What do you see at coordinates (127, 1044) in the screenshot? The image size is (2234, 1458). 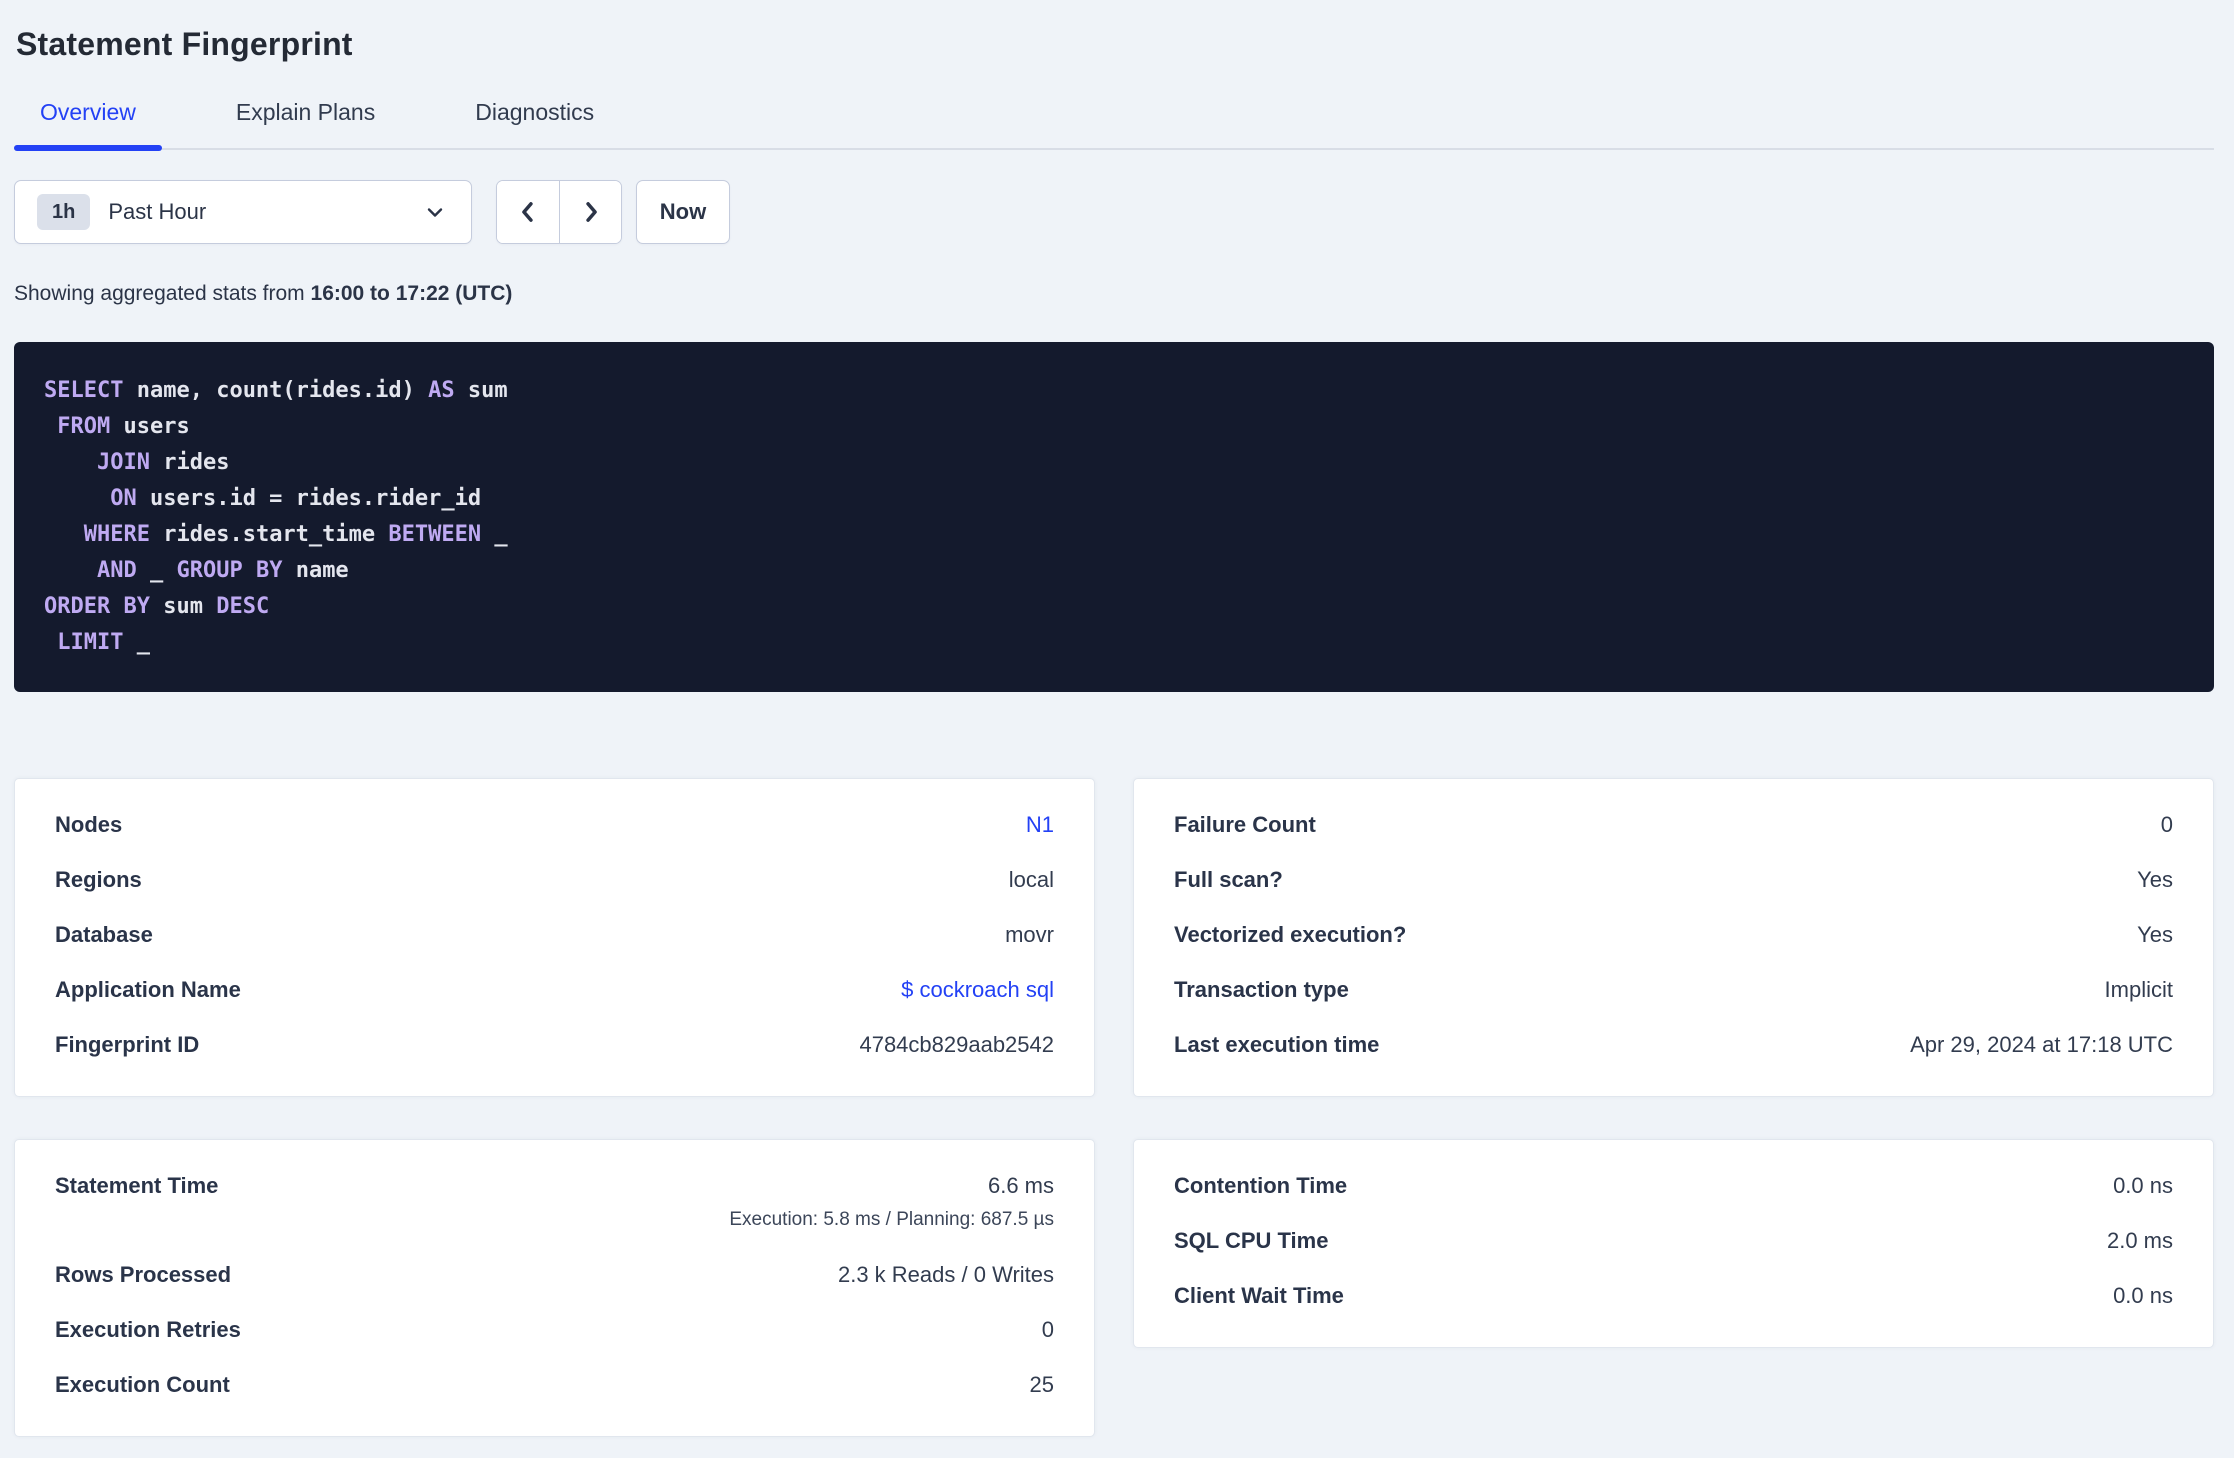 I see `fingerprint-id-label: Fingerprint ID` at bounding box center [127, 1044].